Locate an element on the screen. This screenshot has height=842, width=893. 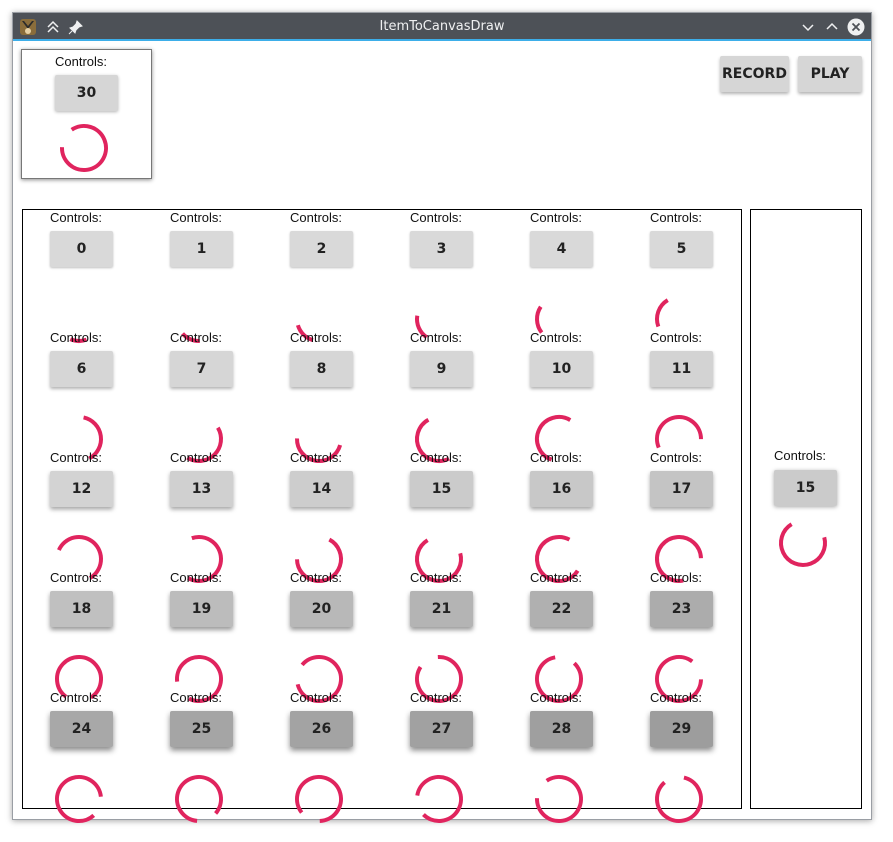
control-button: 28 is located at coordinates (561, 729).